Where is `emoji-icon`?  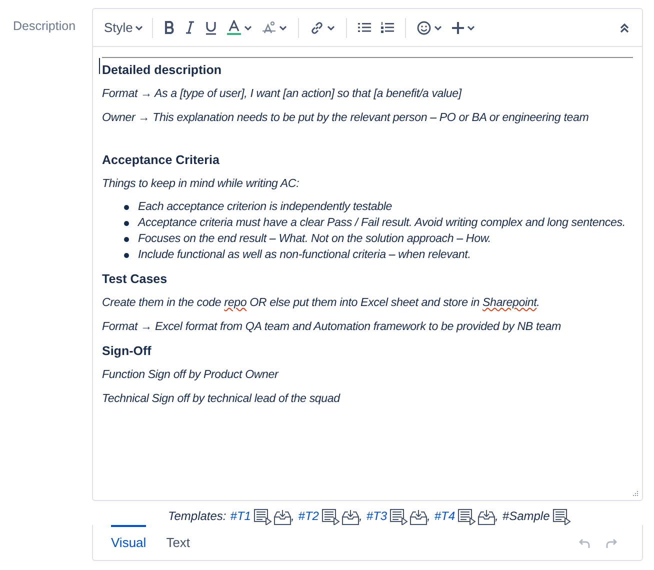
emoji-icon is located at coordinates (423, 27).